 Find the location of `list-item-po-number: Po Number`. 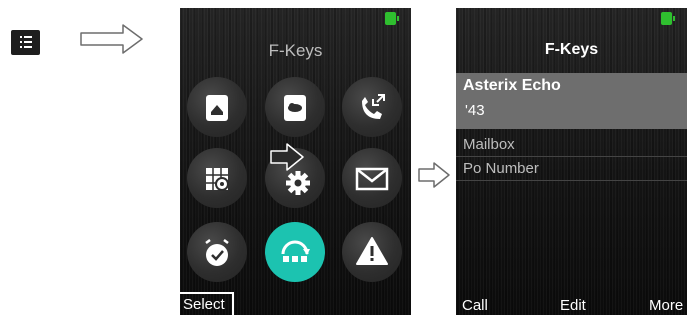

list-item-po-number: Po Number is located at coordinates (571, 169).